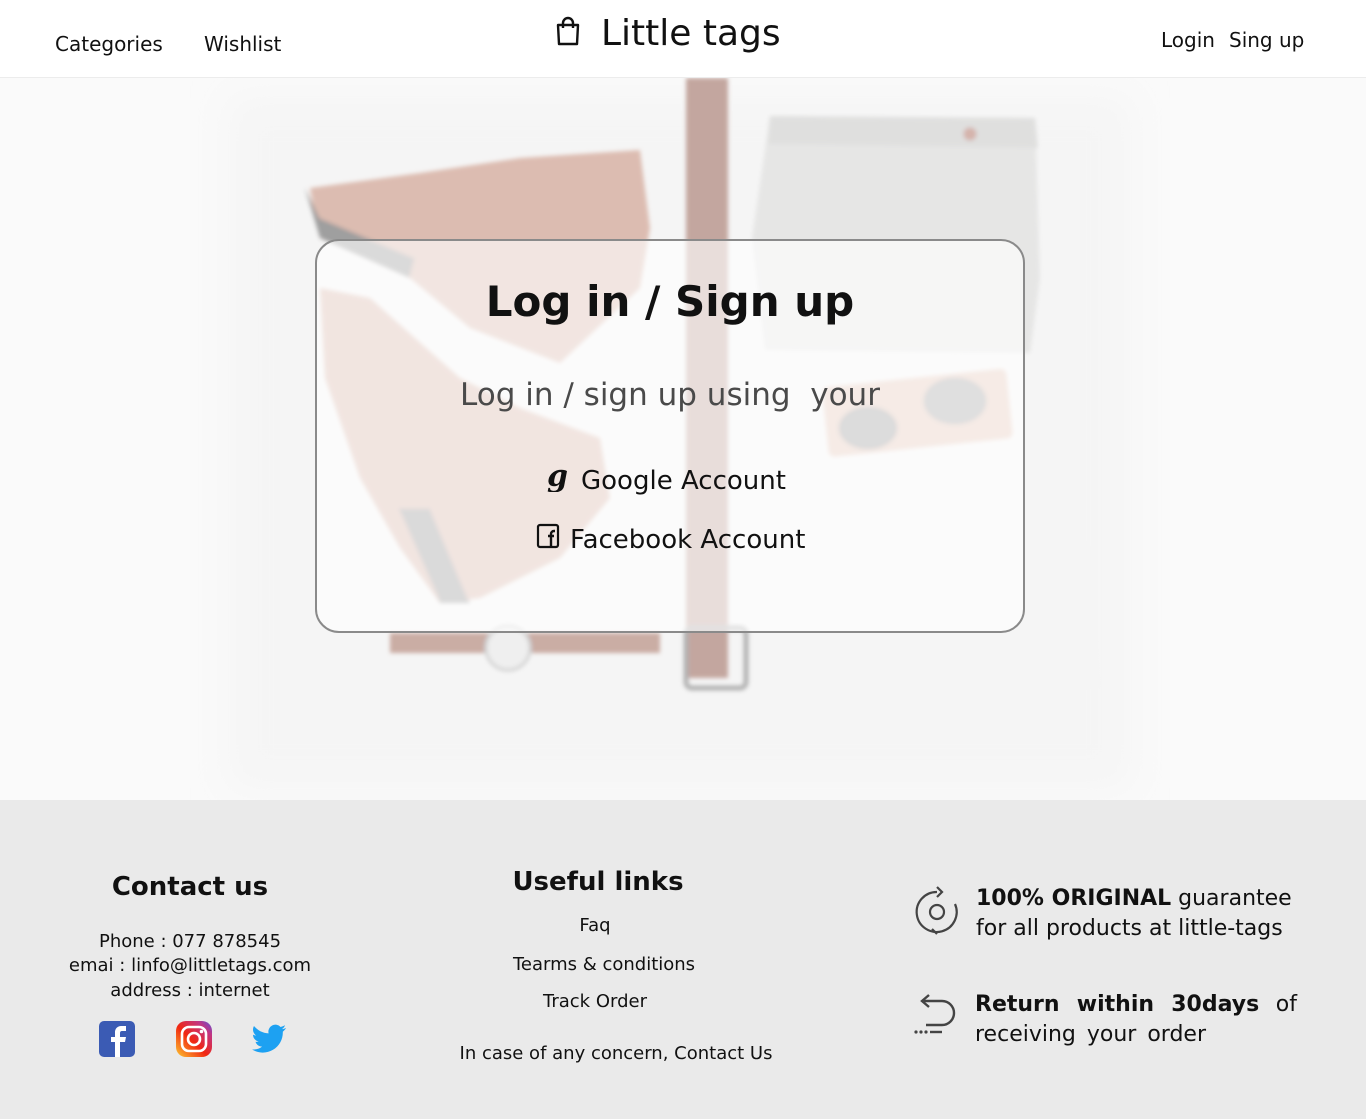  I want to click on facebook-login-button: Facebook Account, so click(670, 539).